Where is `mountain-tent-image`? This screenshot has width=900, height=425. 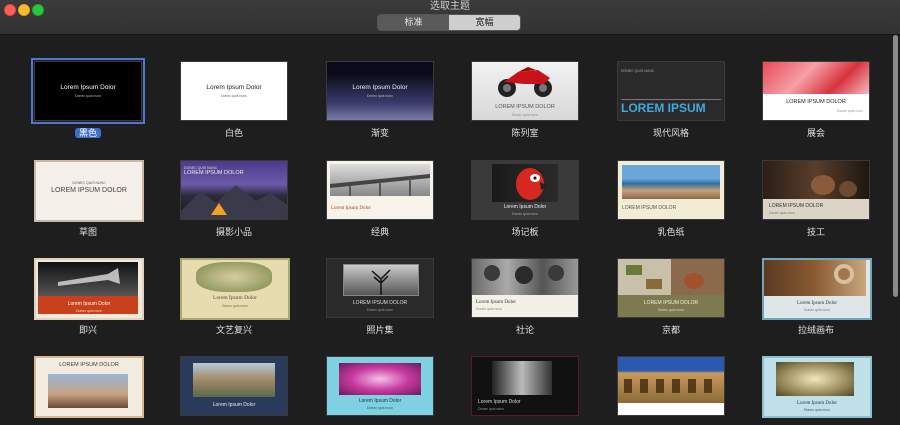 mountain-tent-image is located at coordinates (234, 202).